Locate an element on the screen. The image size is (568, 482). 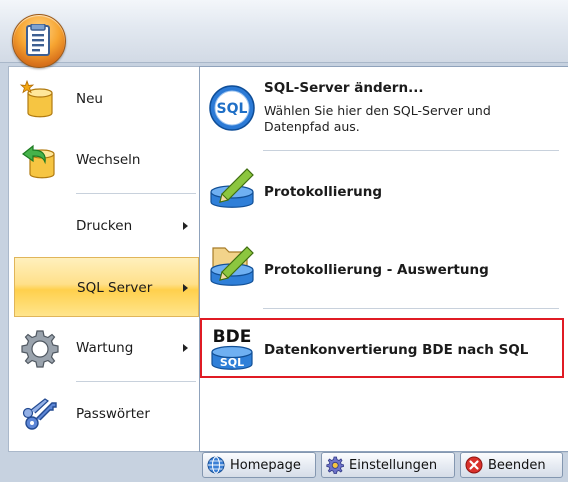
svg-text: SQL is located at coordinates (232, 109).